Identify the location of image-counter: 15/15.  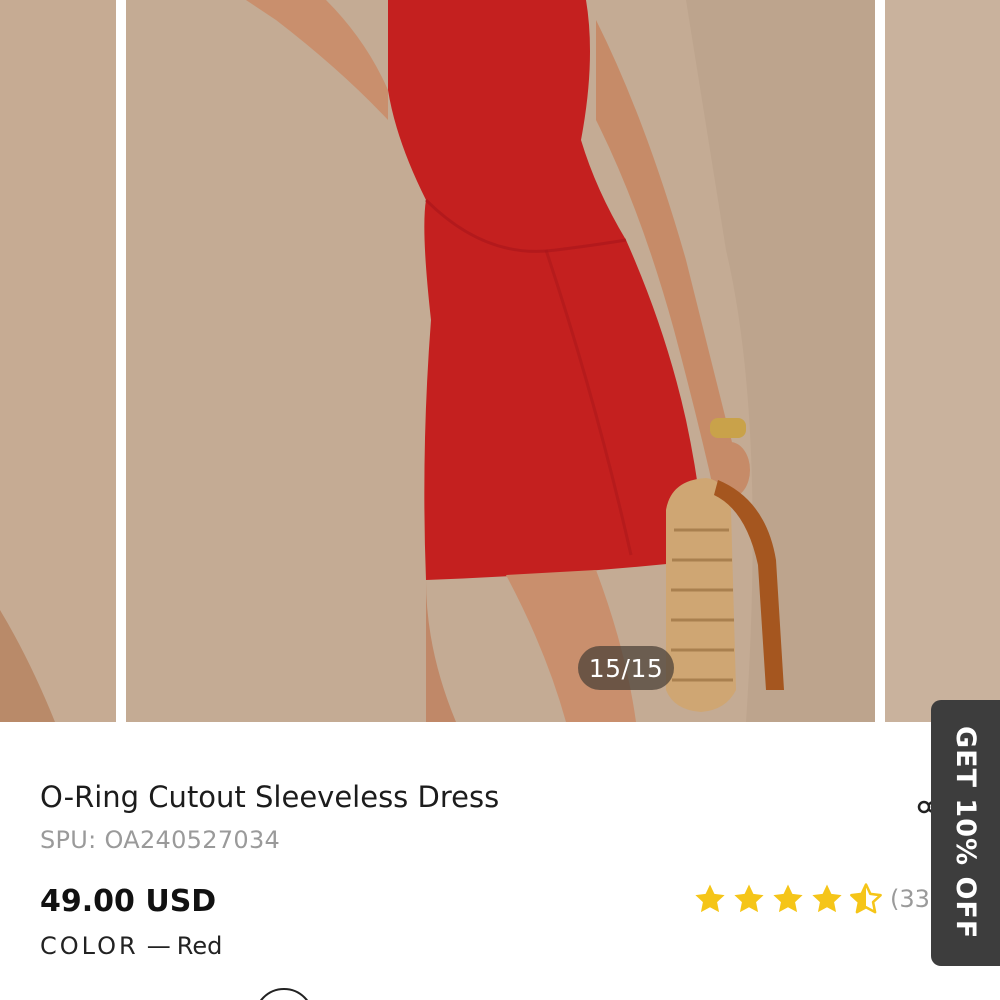
(626, 668).